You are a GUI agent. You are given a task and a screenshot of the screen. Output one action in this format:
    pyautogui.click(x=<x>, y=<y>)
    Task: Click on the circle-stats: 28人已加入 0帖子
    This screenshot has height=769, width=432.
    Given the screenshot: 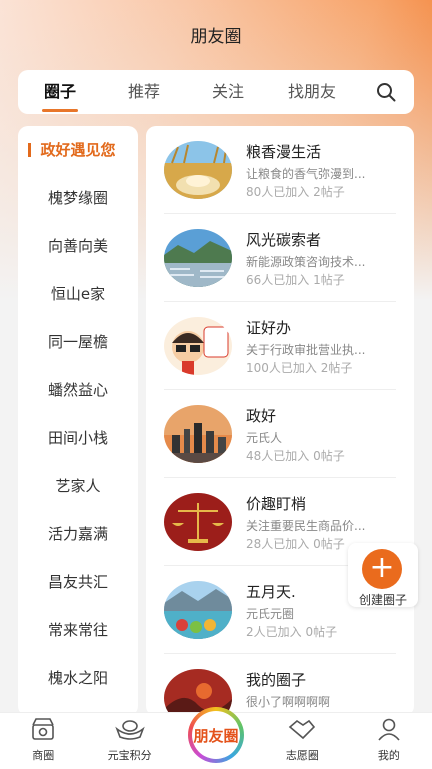 What is the action you would take?
    pyautogui.click(x=295, y=544)
    